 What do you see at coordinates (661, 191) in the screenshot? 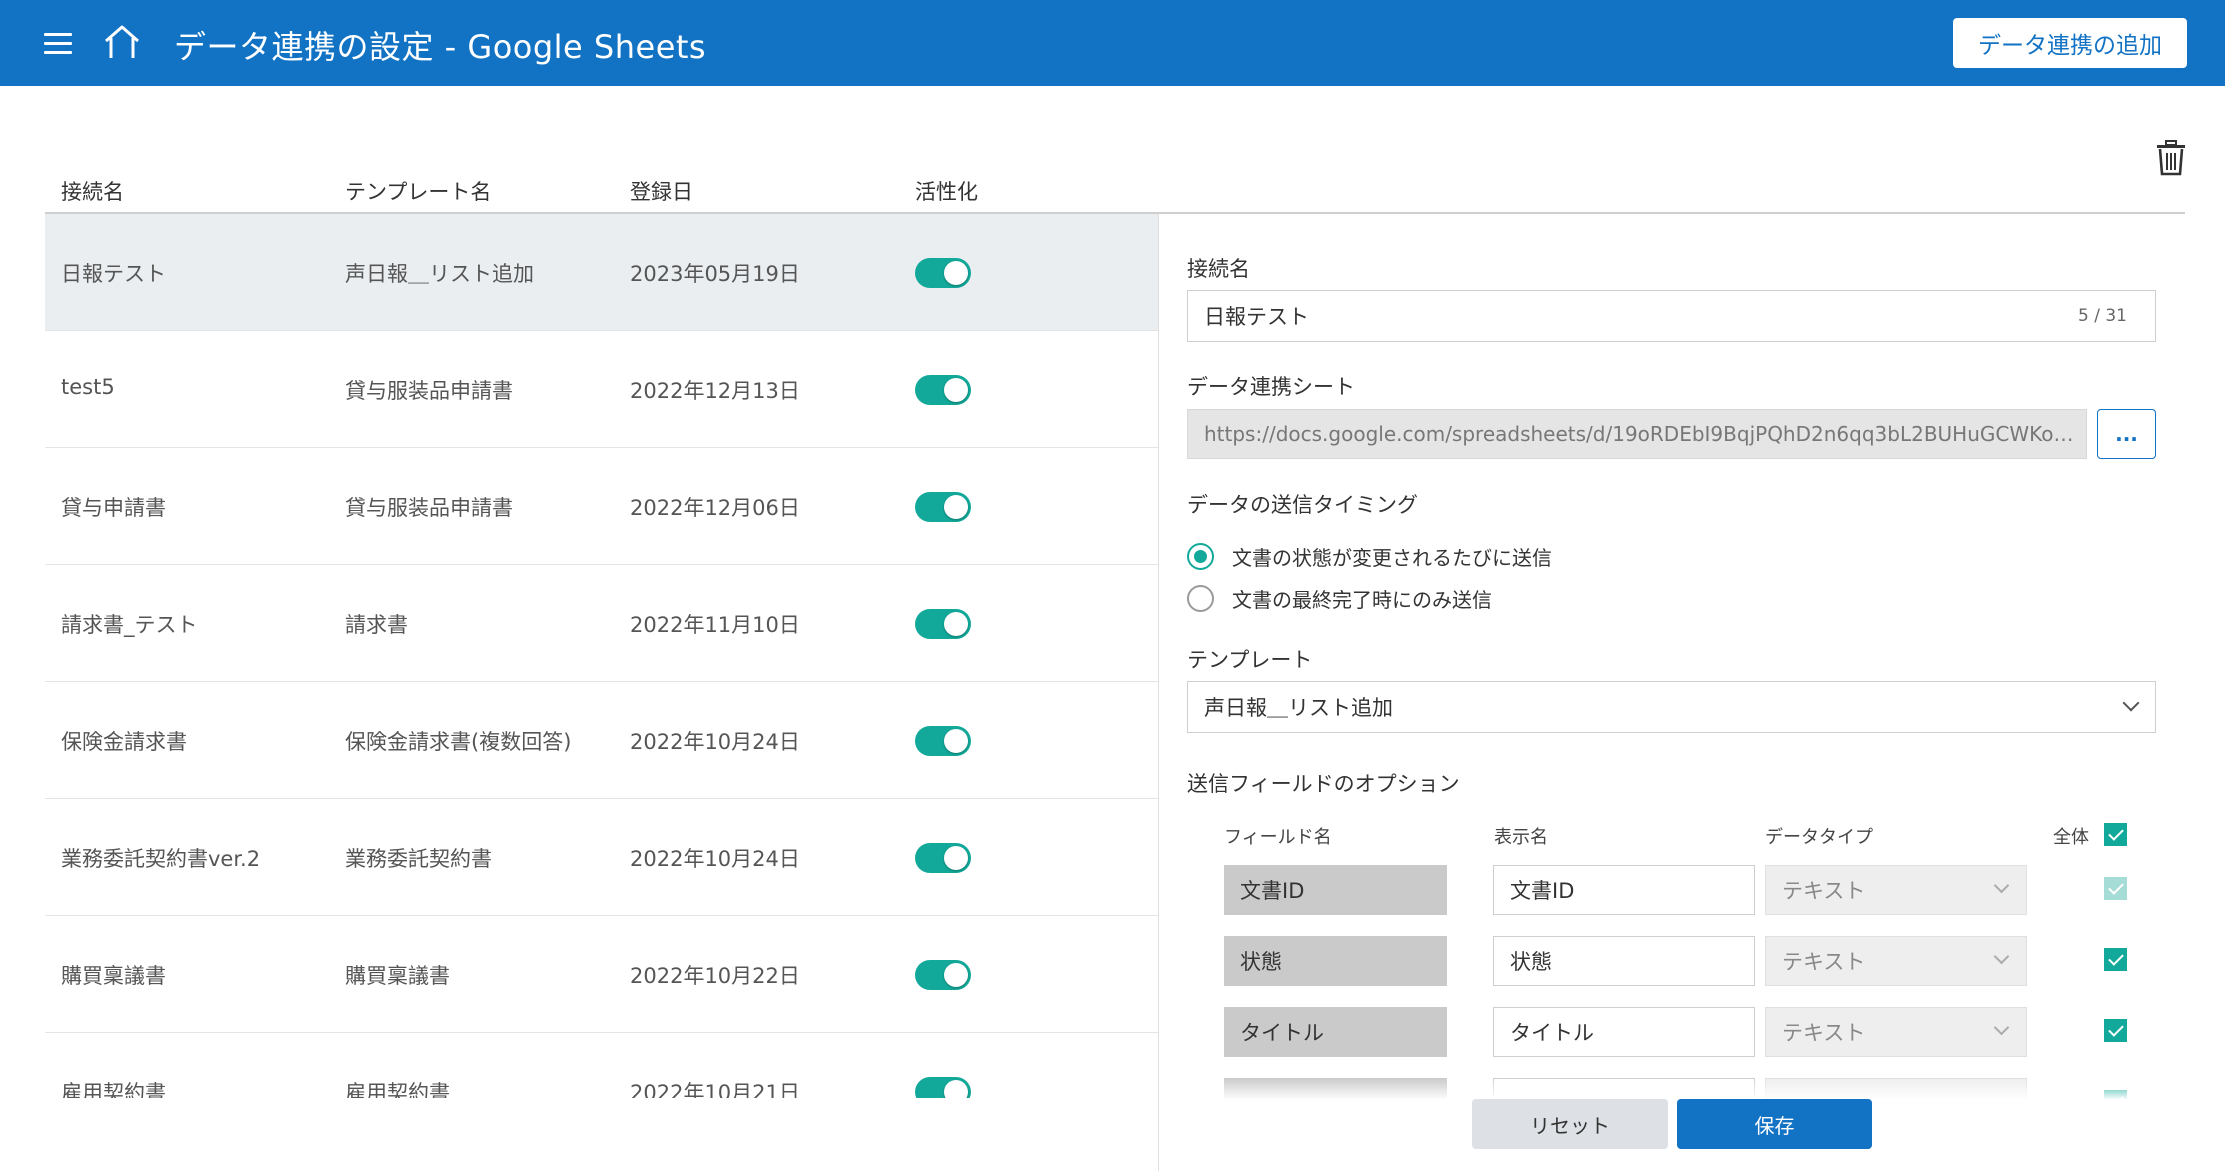
I see `column-header-date: 登録日` at bounding box center [661, 191].